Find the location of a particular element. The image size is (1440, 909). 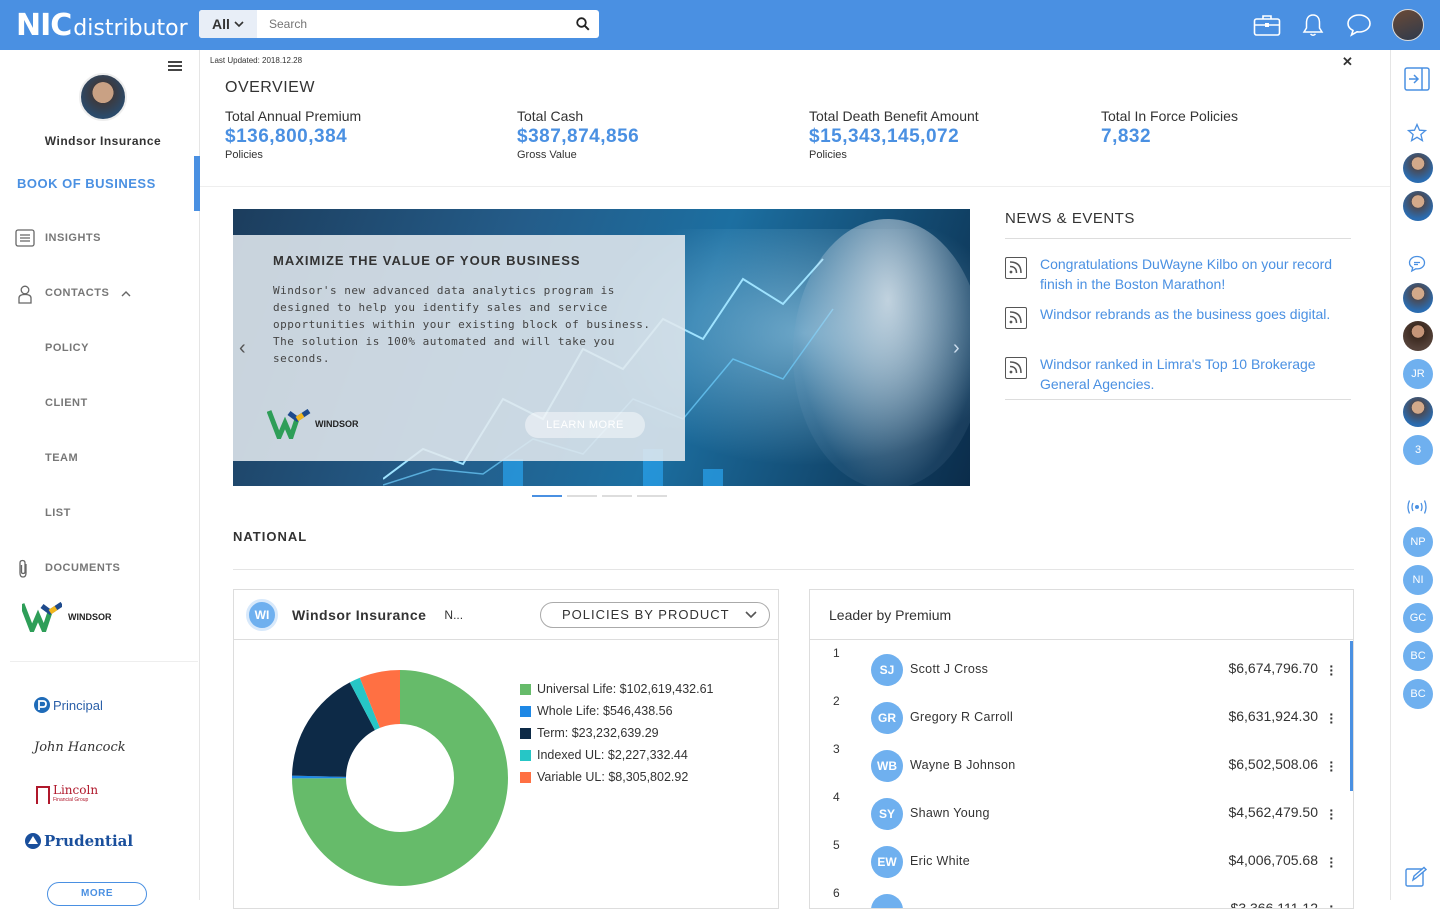

close-icon: ✕ is located at coordinates (1347, 62).